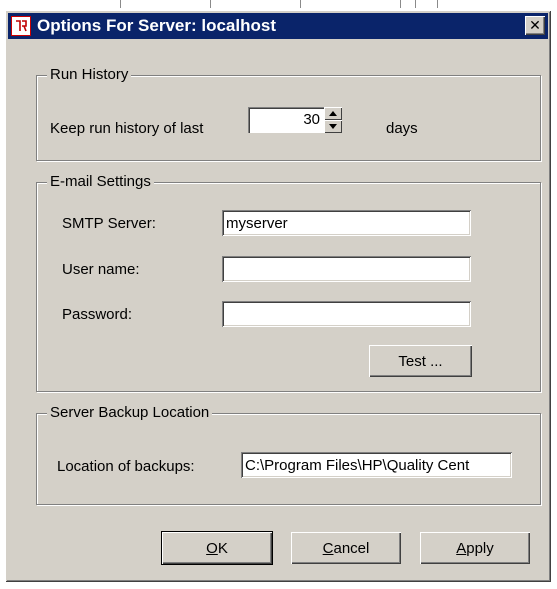 Image resolution: width=557 pixels, height=589 pixels. What do you see at coordinates (212, 548) in the screenshot?
I see `ok-mnemonic: O` at bounding box center [212, 548].